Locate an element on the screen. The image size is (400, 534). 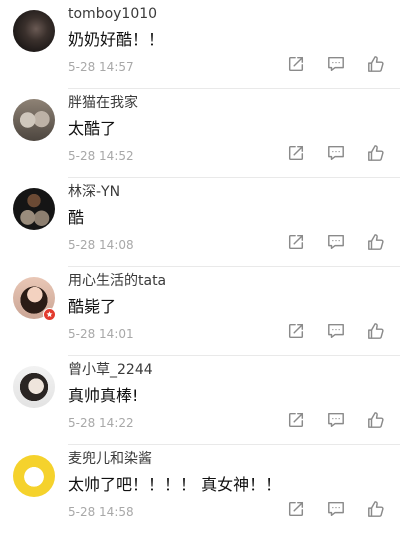
comment-username: 曾小草_2244 is located at coordinates (110, 370).